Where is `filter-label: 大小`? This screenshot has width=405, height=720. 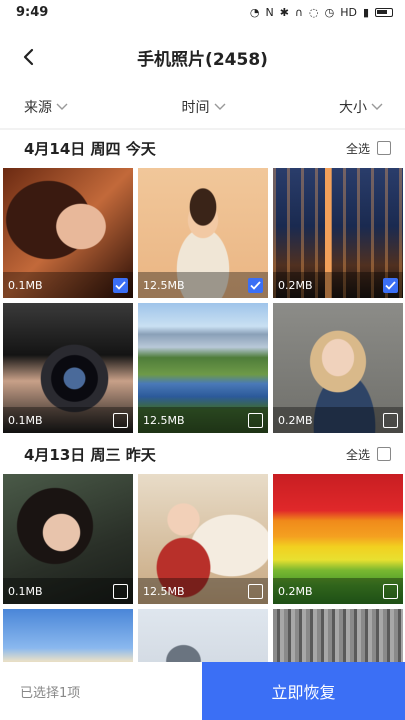 filter-label: 大小 is located at coordinates (353, 108).